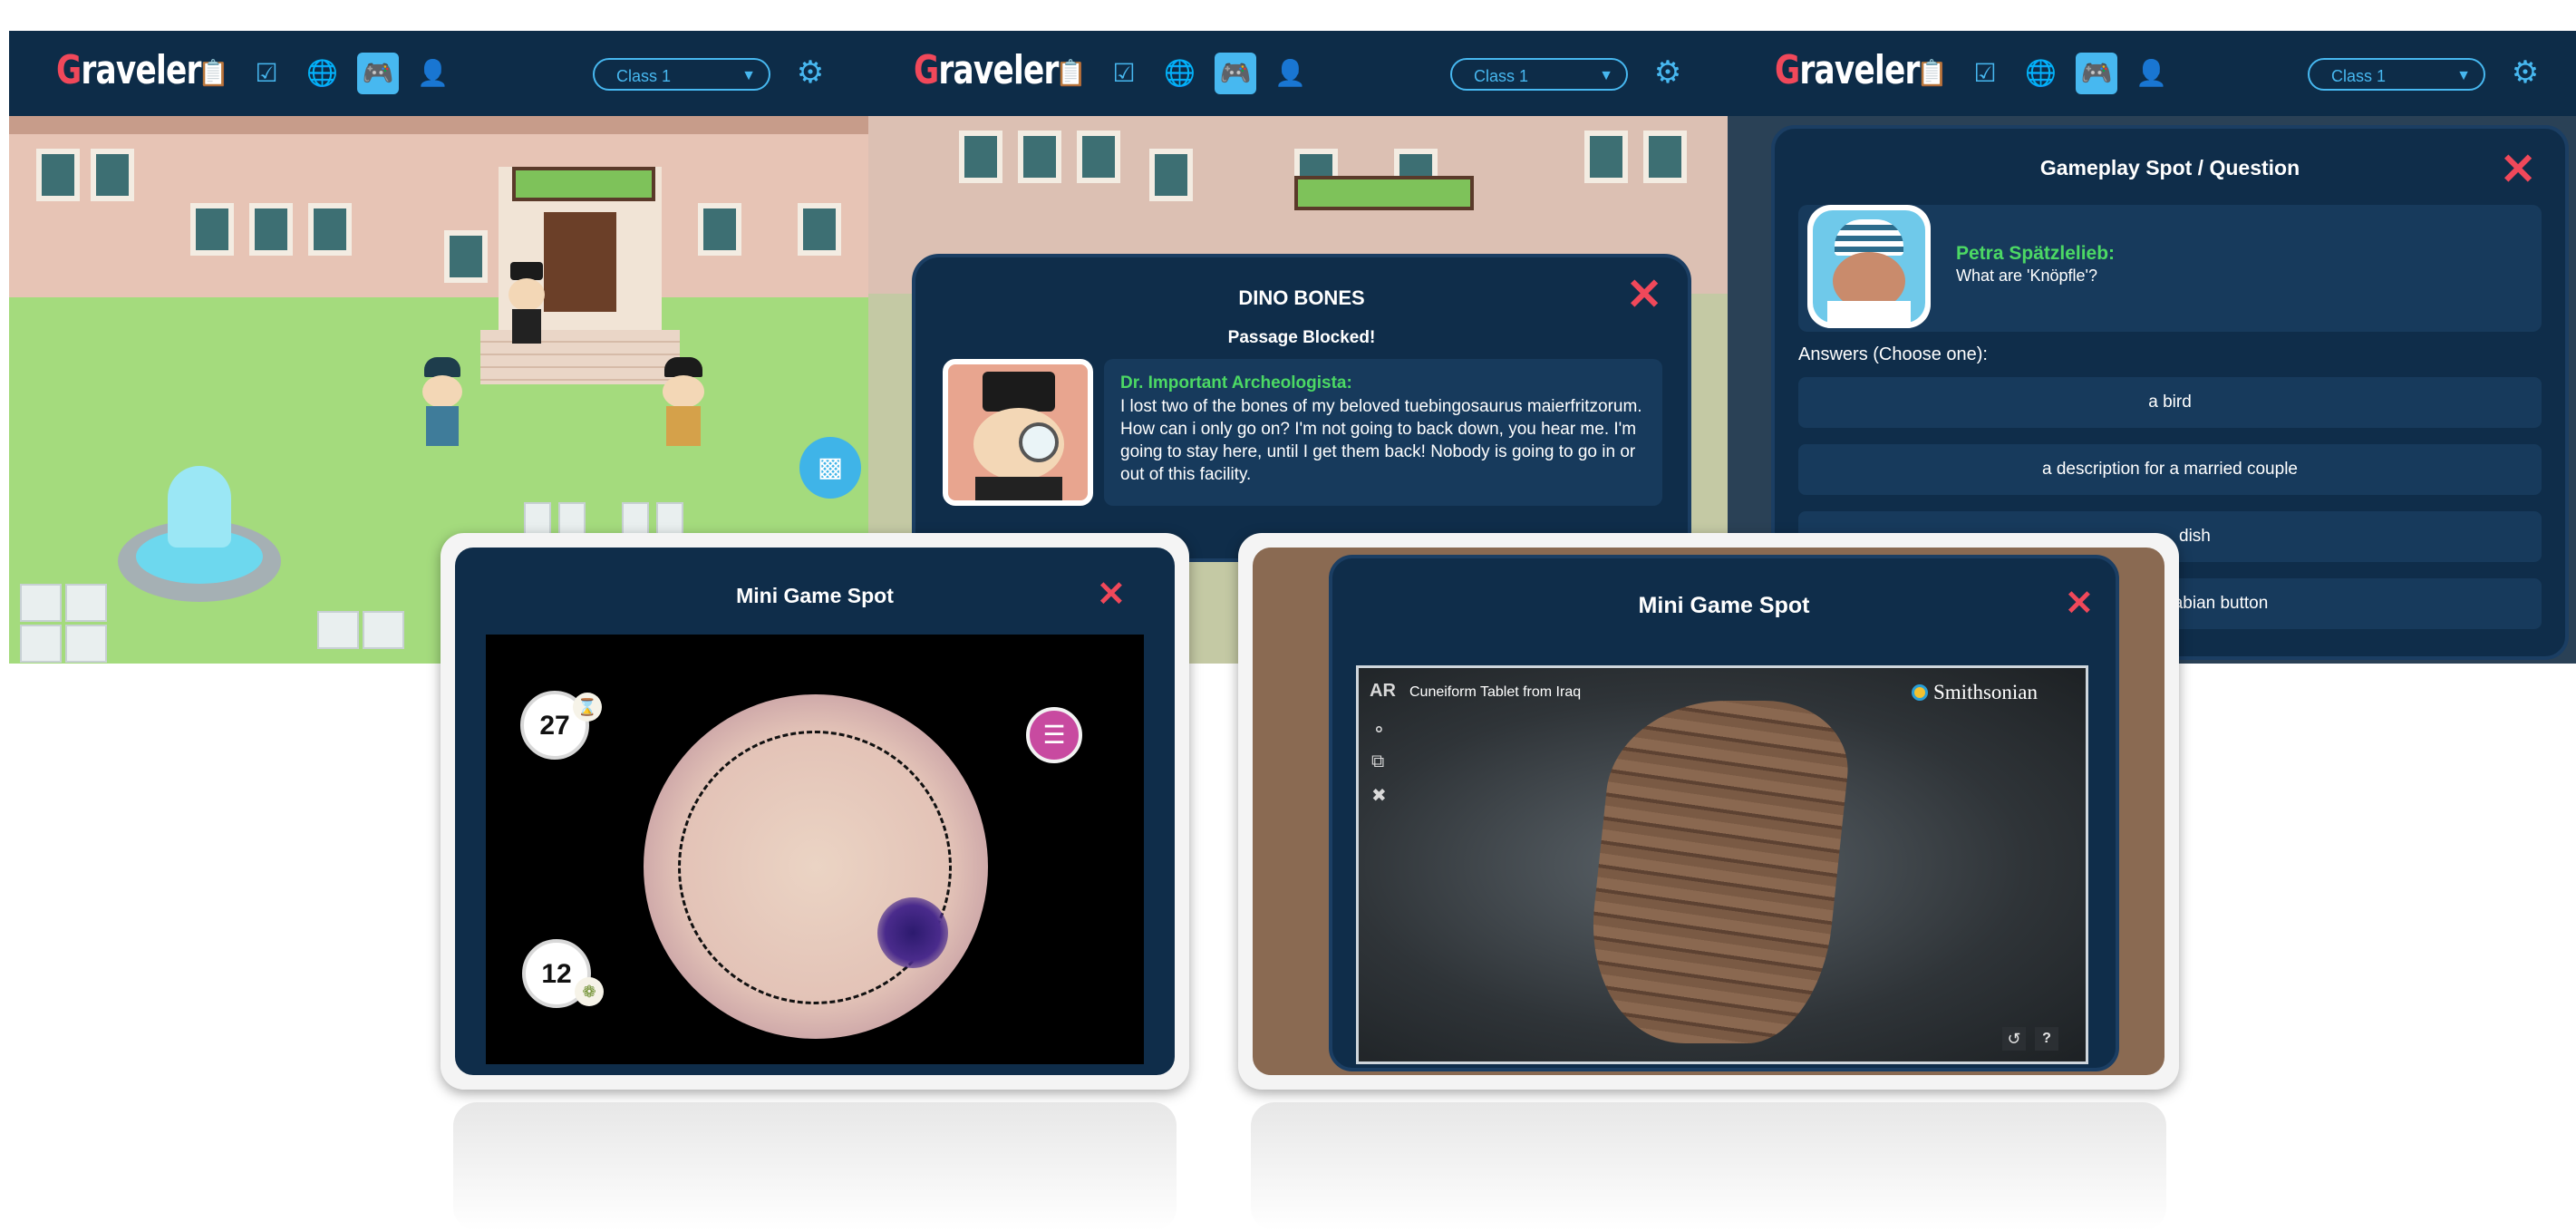 The width and height of the screenshot is (2576, 1231). What do you see at coordinates (1717, 872) in the screenshot?
I see `cuneiform-tablet-model` at bounding box center [1717, 872].